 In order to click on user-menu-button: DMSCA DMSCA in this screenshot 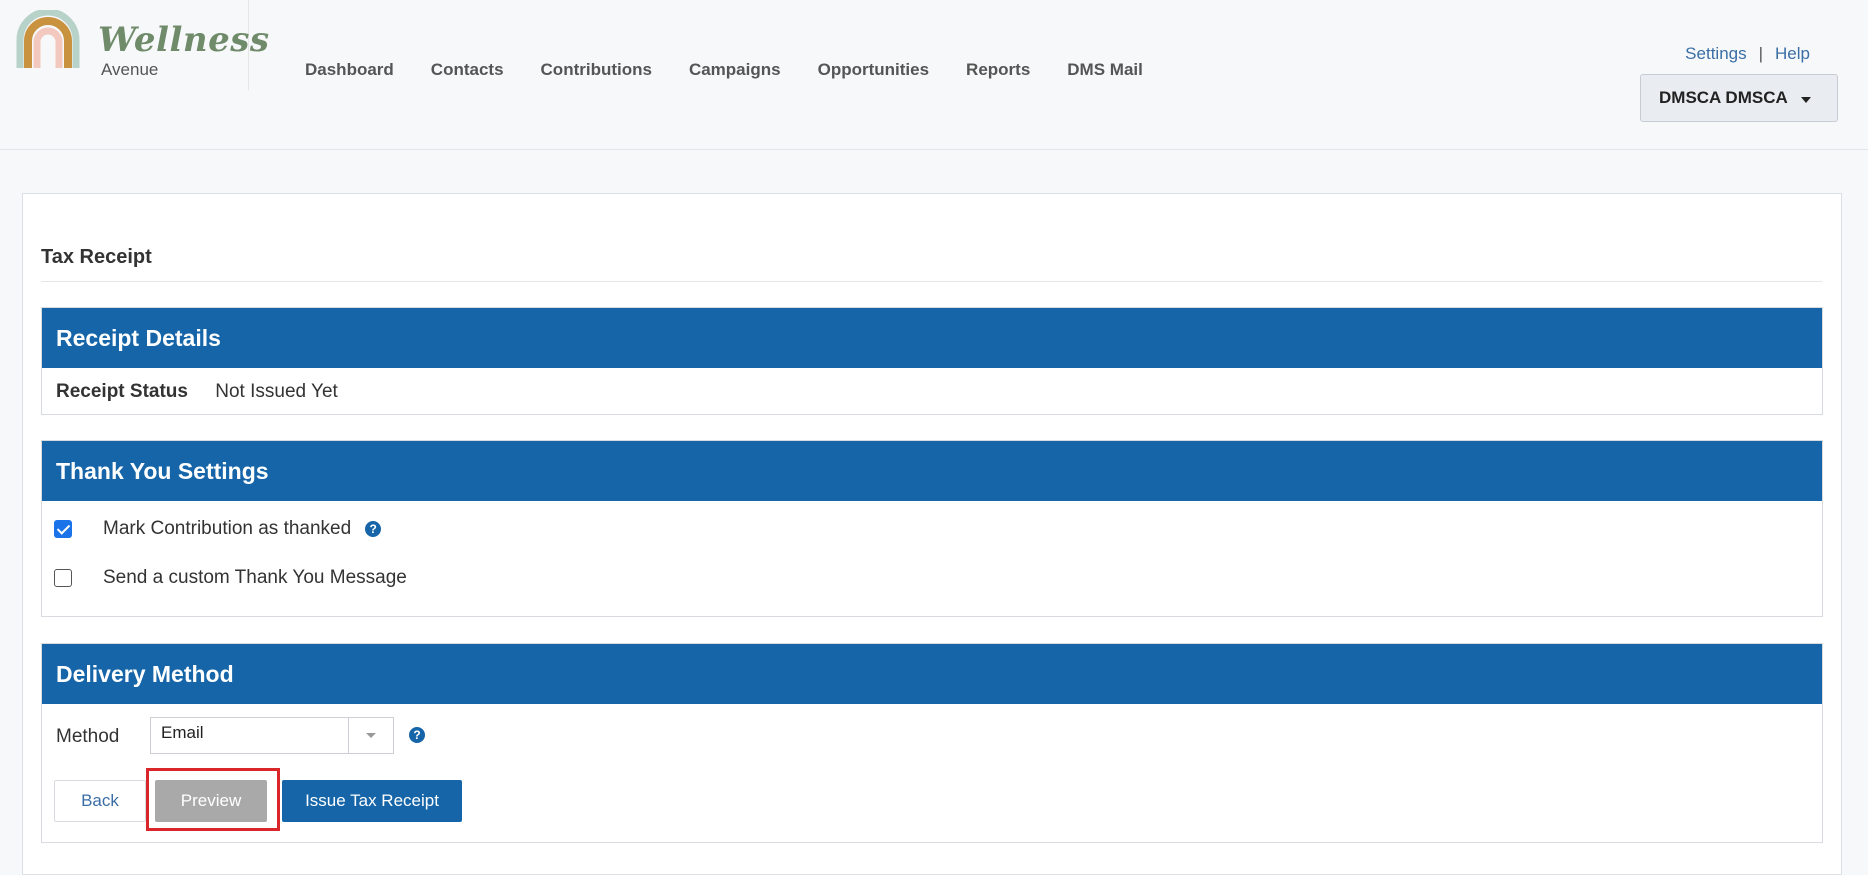, I will do `click(1739, 98)`.